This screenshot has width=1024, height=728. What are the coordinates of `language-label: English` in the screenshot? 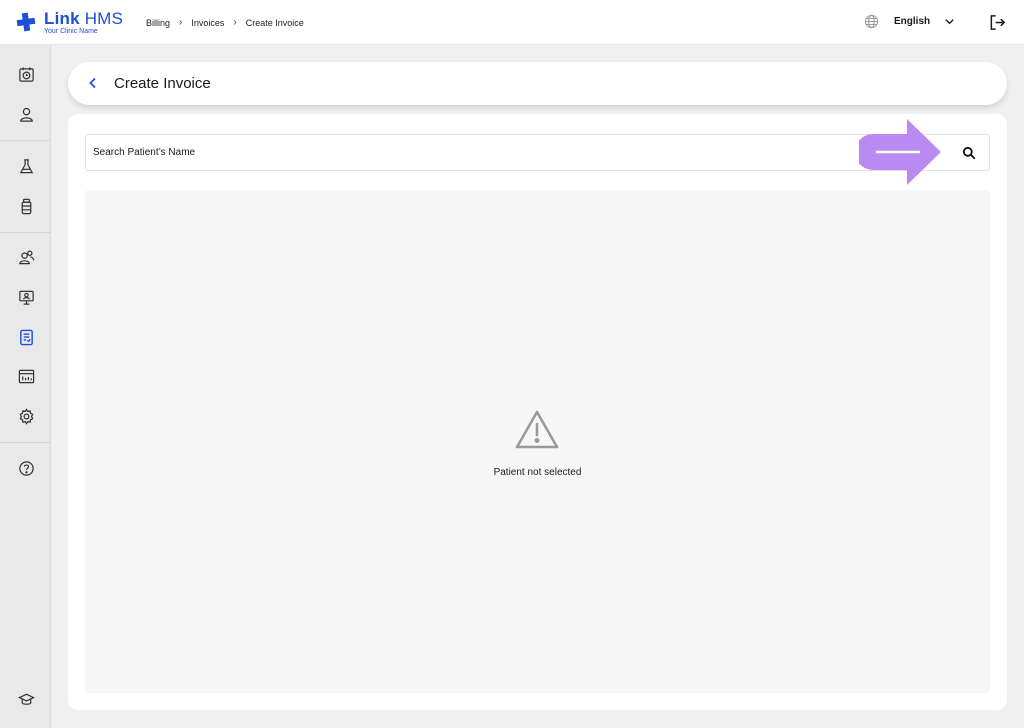 It's located at (912, 21).